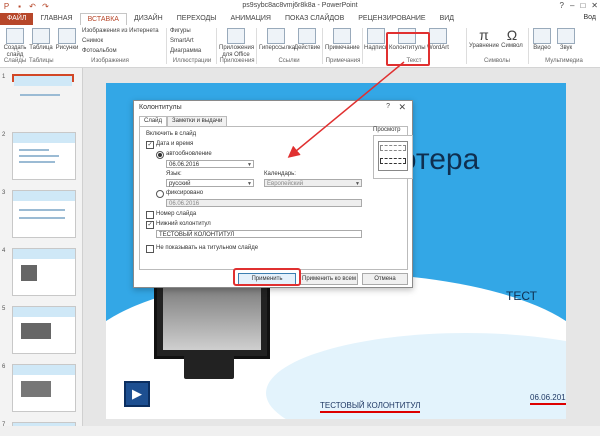  Describe the element at coordinates (280, 174) in the screenshot. I see `calendar-label: Календарь:` at that location.